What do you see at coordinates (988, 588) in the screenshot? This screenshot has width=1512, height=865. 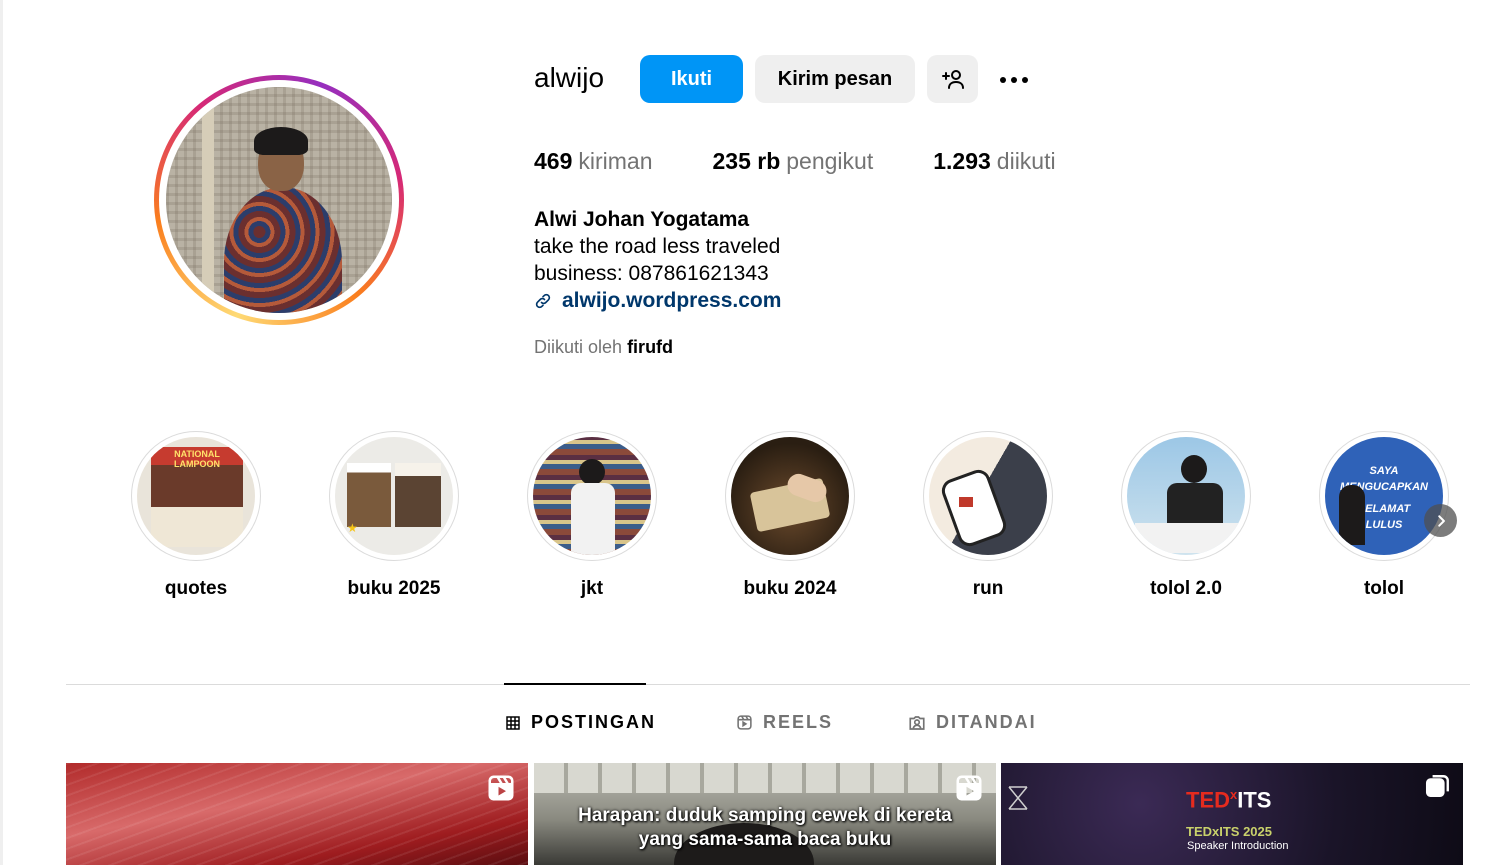 I see `highlight-label: run` at bounding box center [988, 588].